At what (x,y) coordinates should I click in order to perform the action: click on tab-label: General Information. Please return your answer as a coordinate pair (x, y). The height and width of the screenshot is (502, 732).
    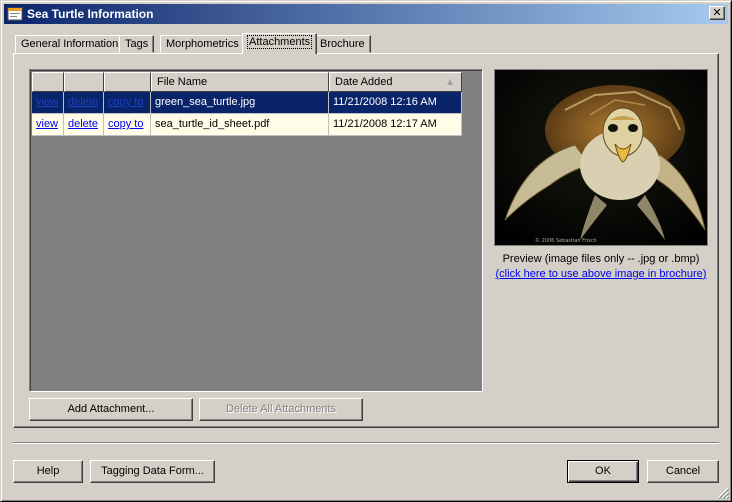
    Looking at the image, I should click on (70, 44).